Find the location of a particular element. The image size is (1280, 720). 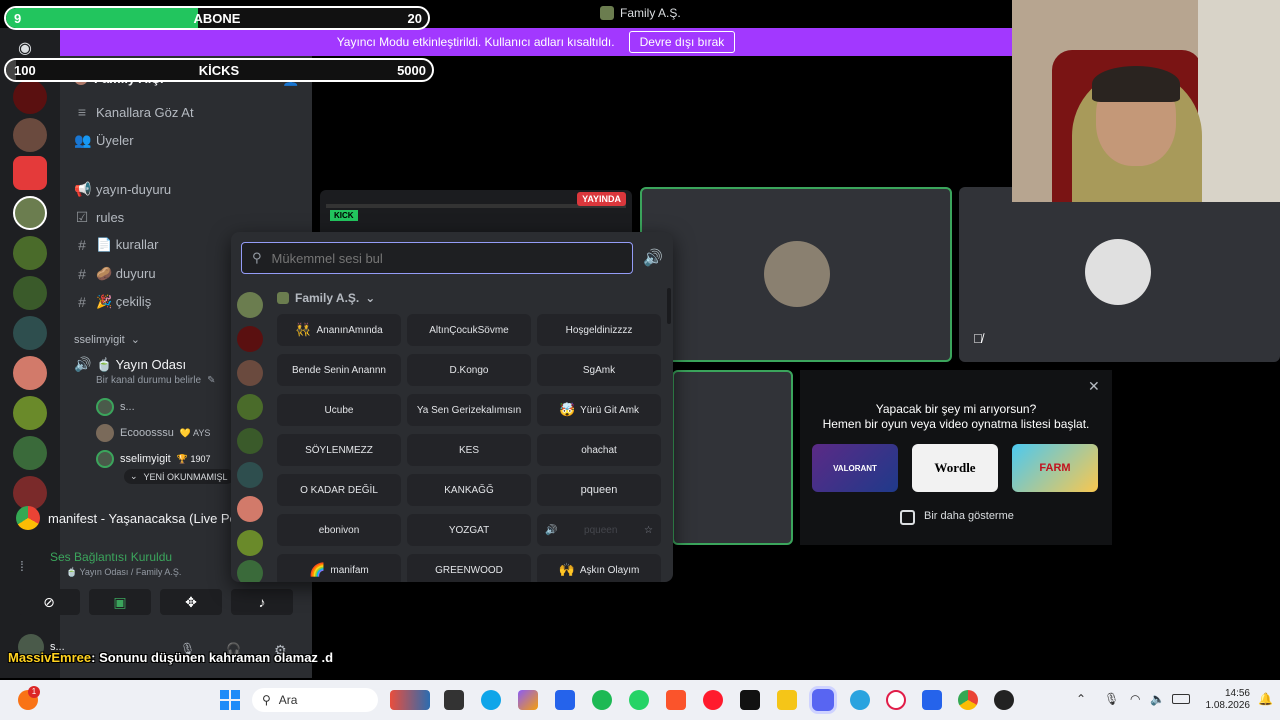

speaker-icon: 🔈 is located at coordinates (1157, 699).